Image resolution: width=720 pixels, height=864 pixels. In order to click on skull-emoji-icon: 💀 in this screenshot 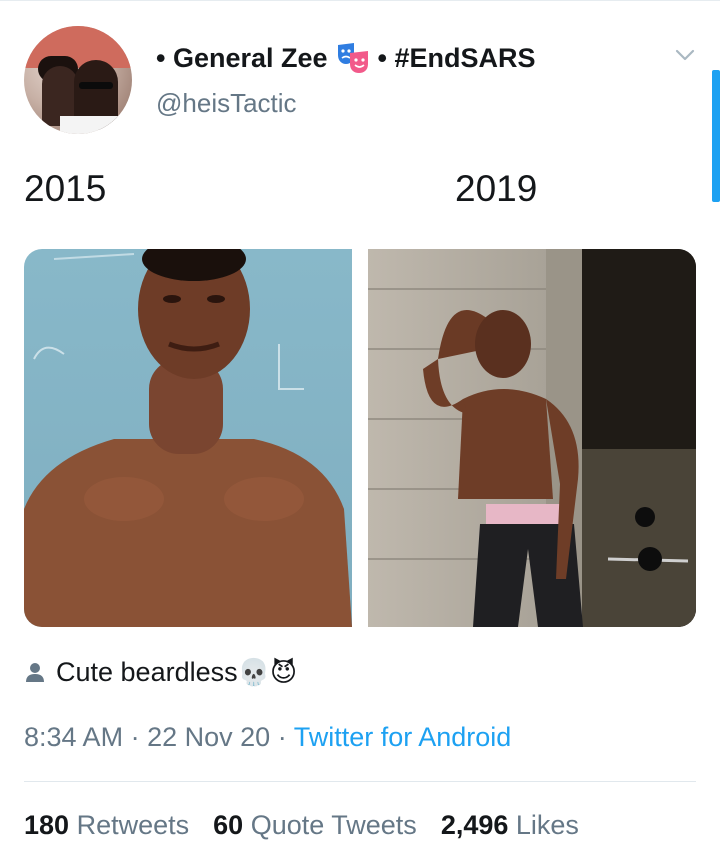, I will do `click(253, 671)`.